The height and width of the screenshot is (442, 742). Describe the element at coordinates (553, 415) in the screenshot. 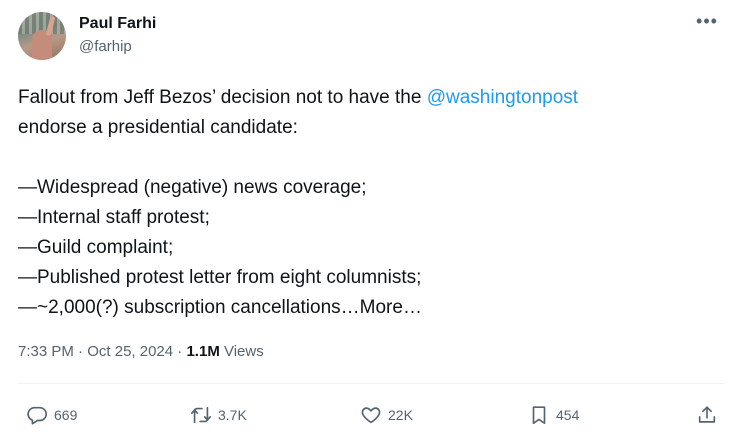

I see `bookmark-button: 454` at that location.